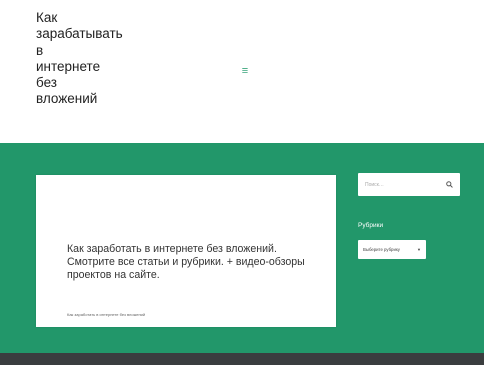  I want to click on menu-toggle-button: ≡, so click(245, 71).